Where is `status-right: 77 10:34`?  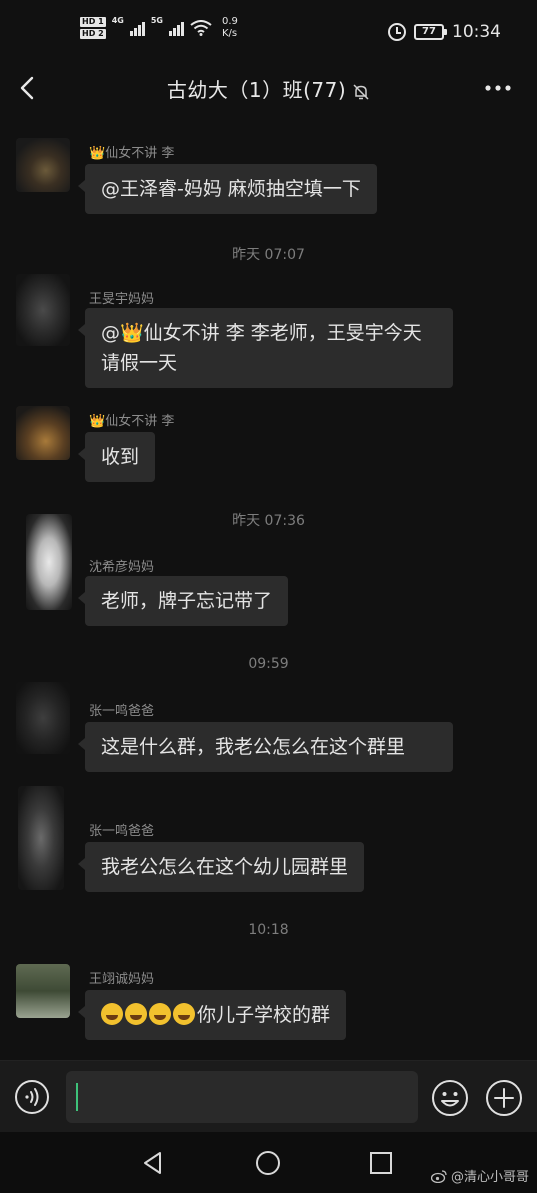
status-right: 77 10:34 is located at coordinates (444, 32).